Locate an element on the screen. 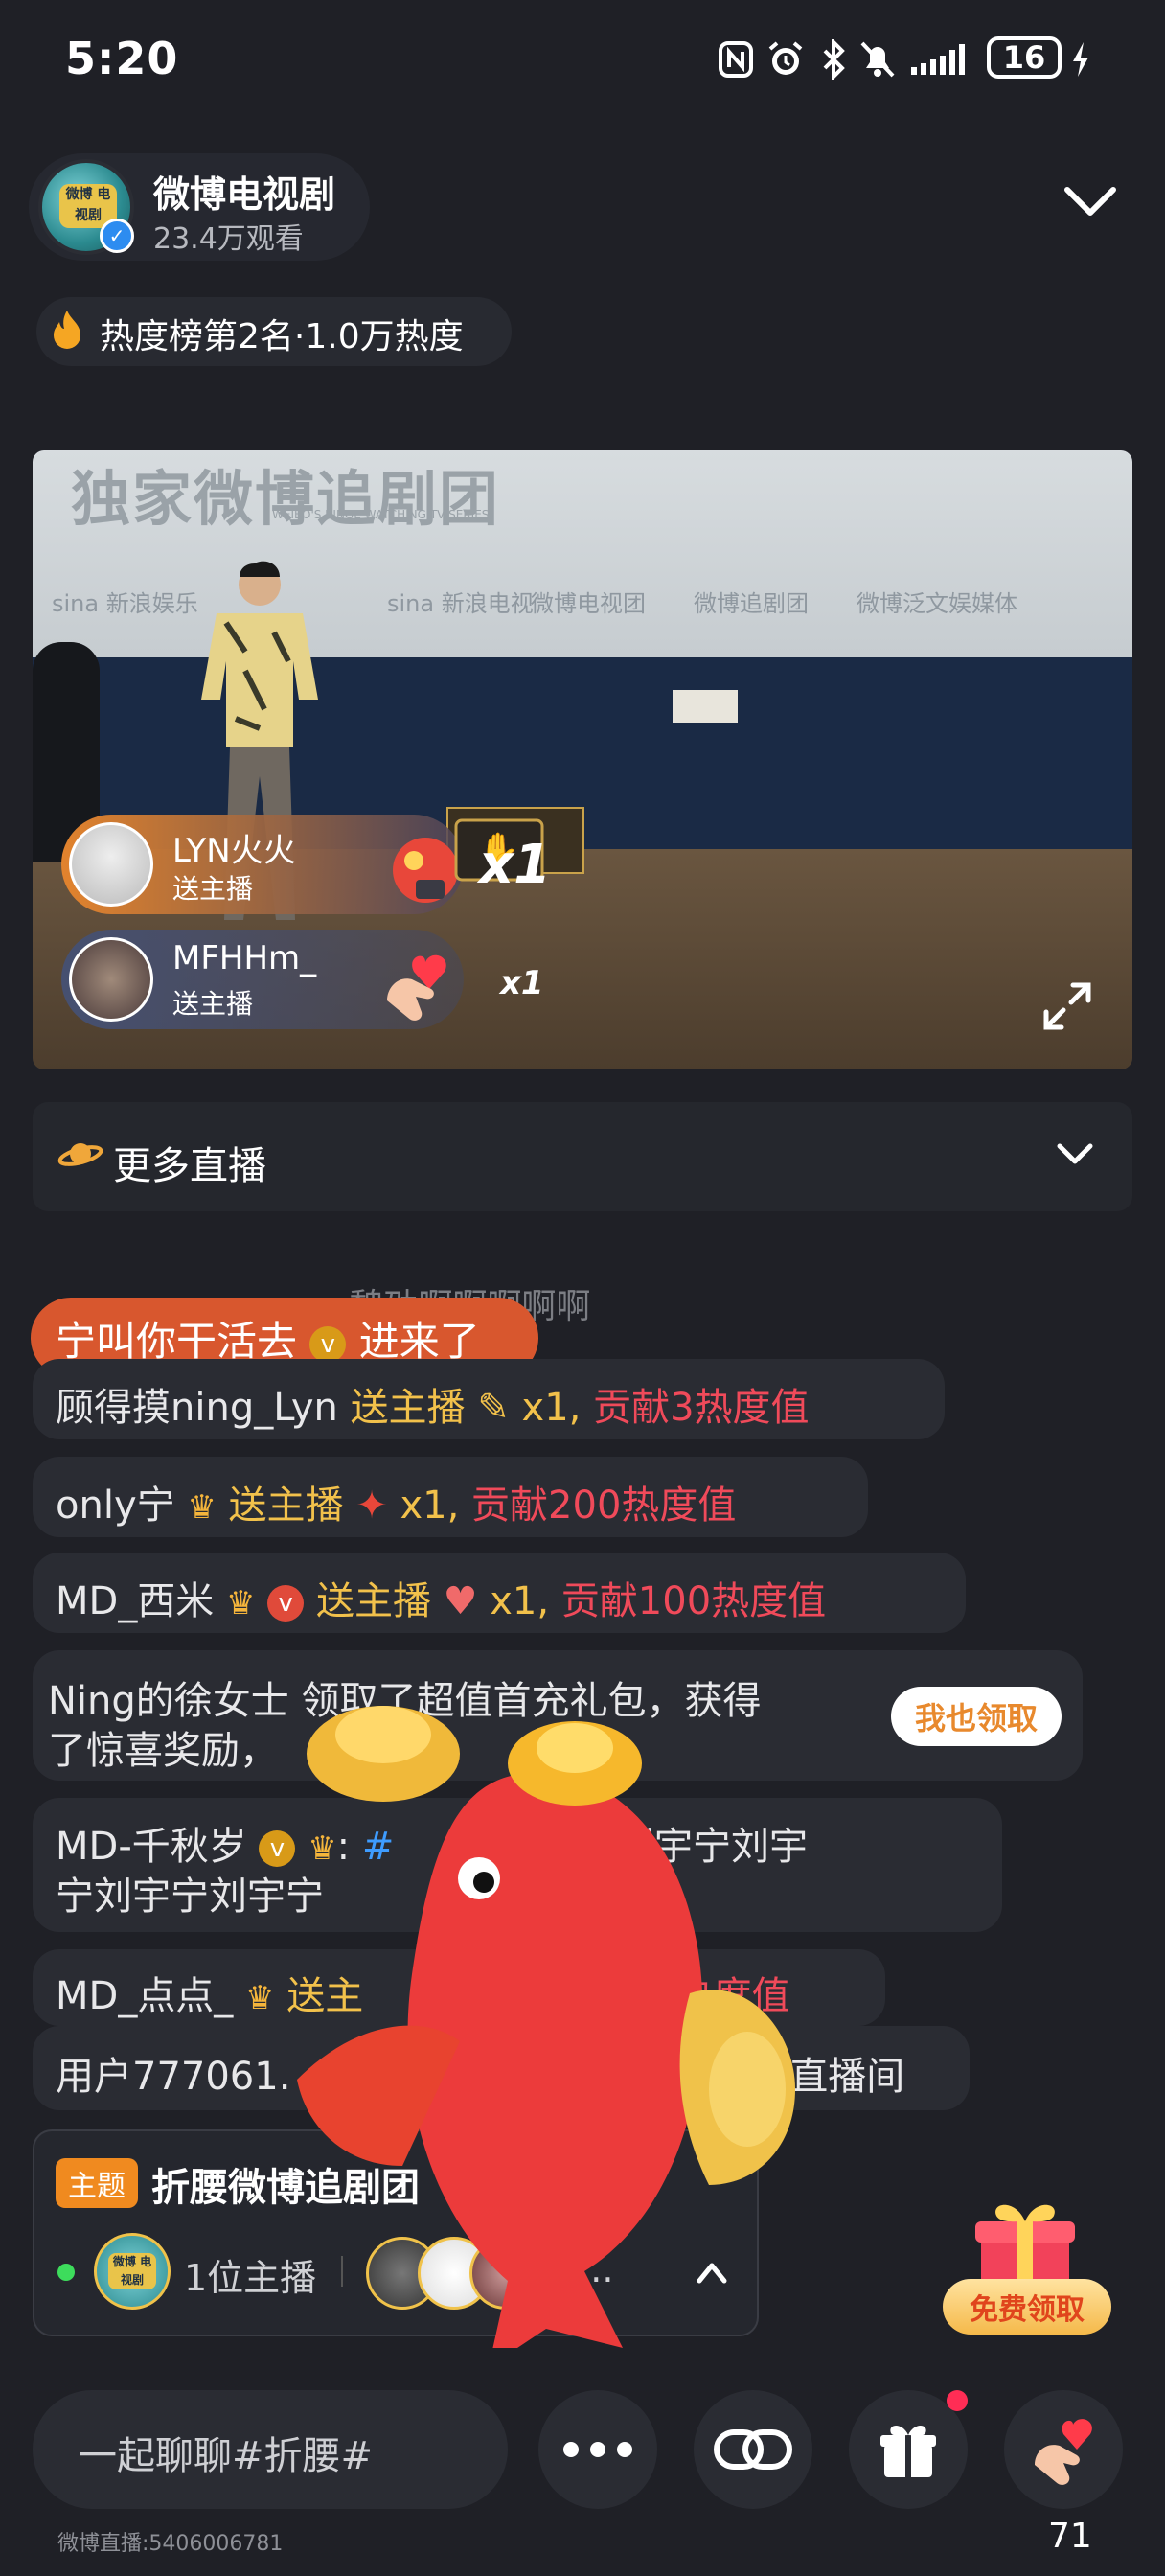 Image resolution: width=1165 pixels, height=2576 pixels. comment-user: MD_西米 is located at coordinates (135, 1601).